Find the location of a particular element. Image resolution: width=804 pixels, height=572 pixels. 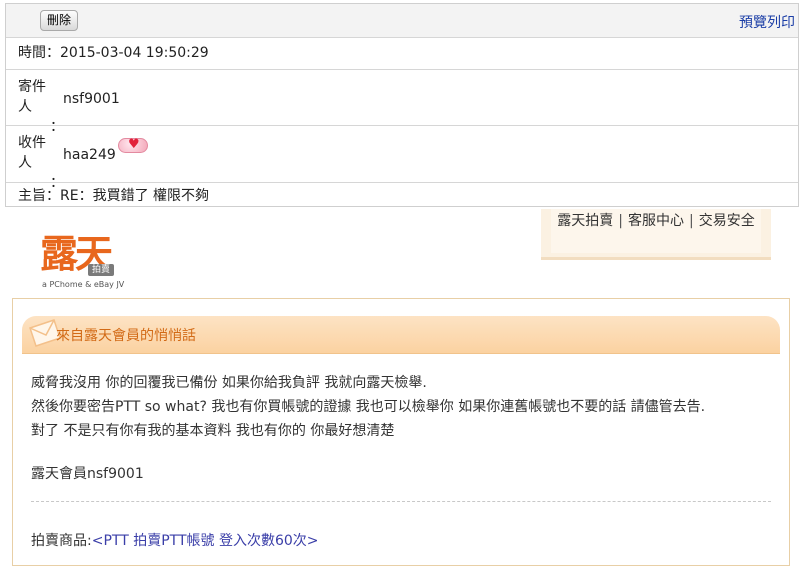

time-value: 2015-03-04 19:50:29 is located at coordinates (134, 53).